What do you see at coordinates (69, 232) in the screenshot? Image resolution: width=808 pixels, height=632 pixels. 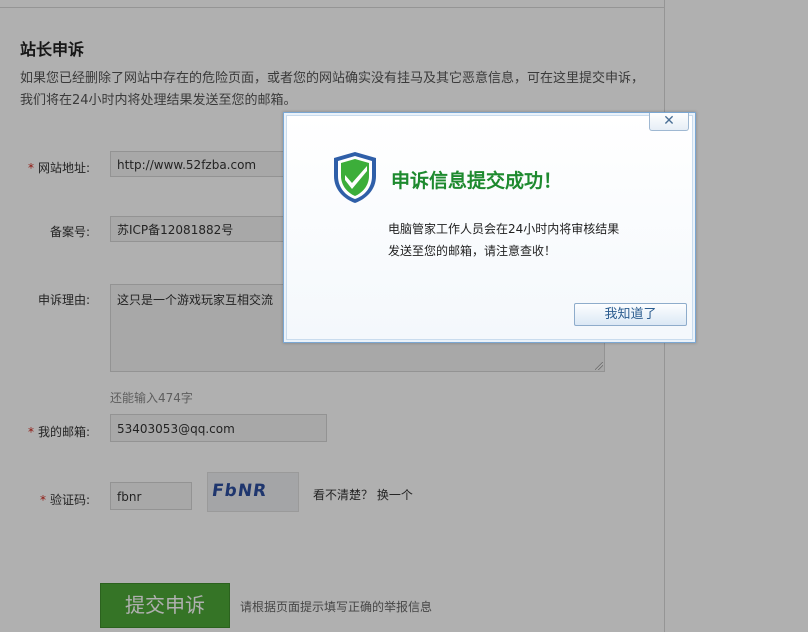 I see `icp-label-text: 备案号:` at bounding box center [69, 232].